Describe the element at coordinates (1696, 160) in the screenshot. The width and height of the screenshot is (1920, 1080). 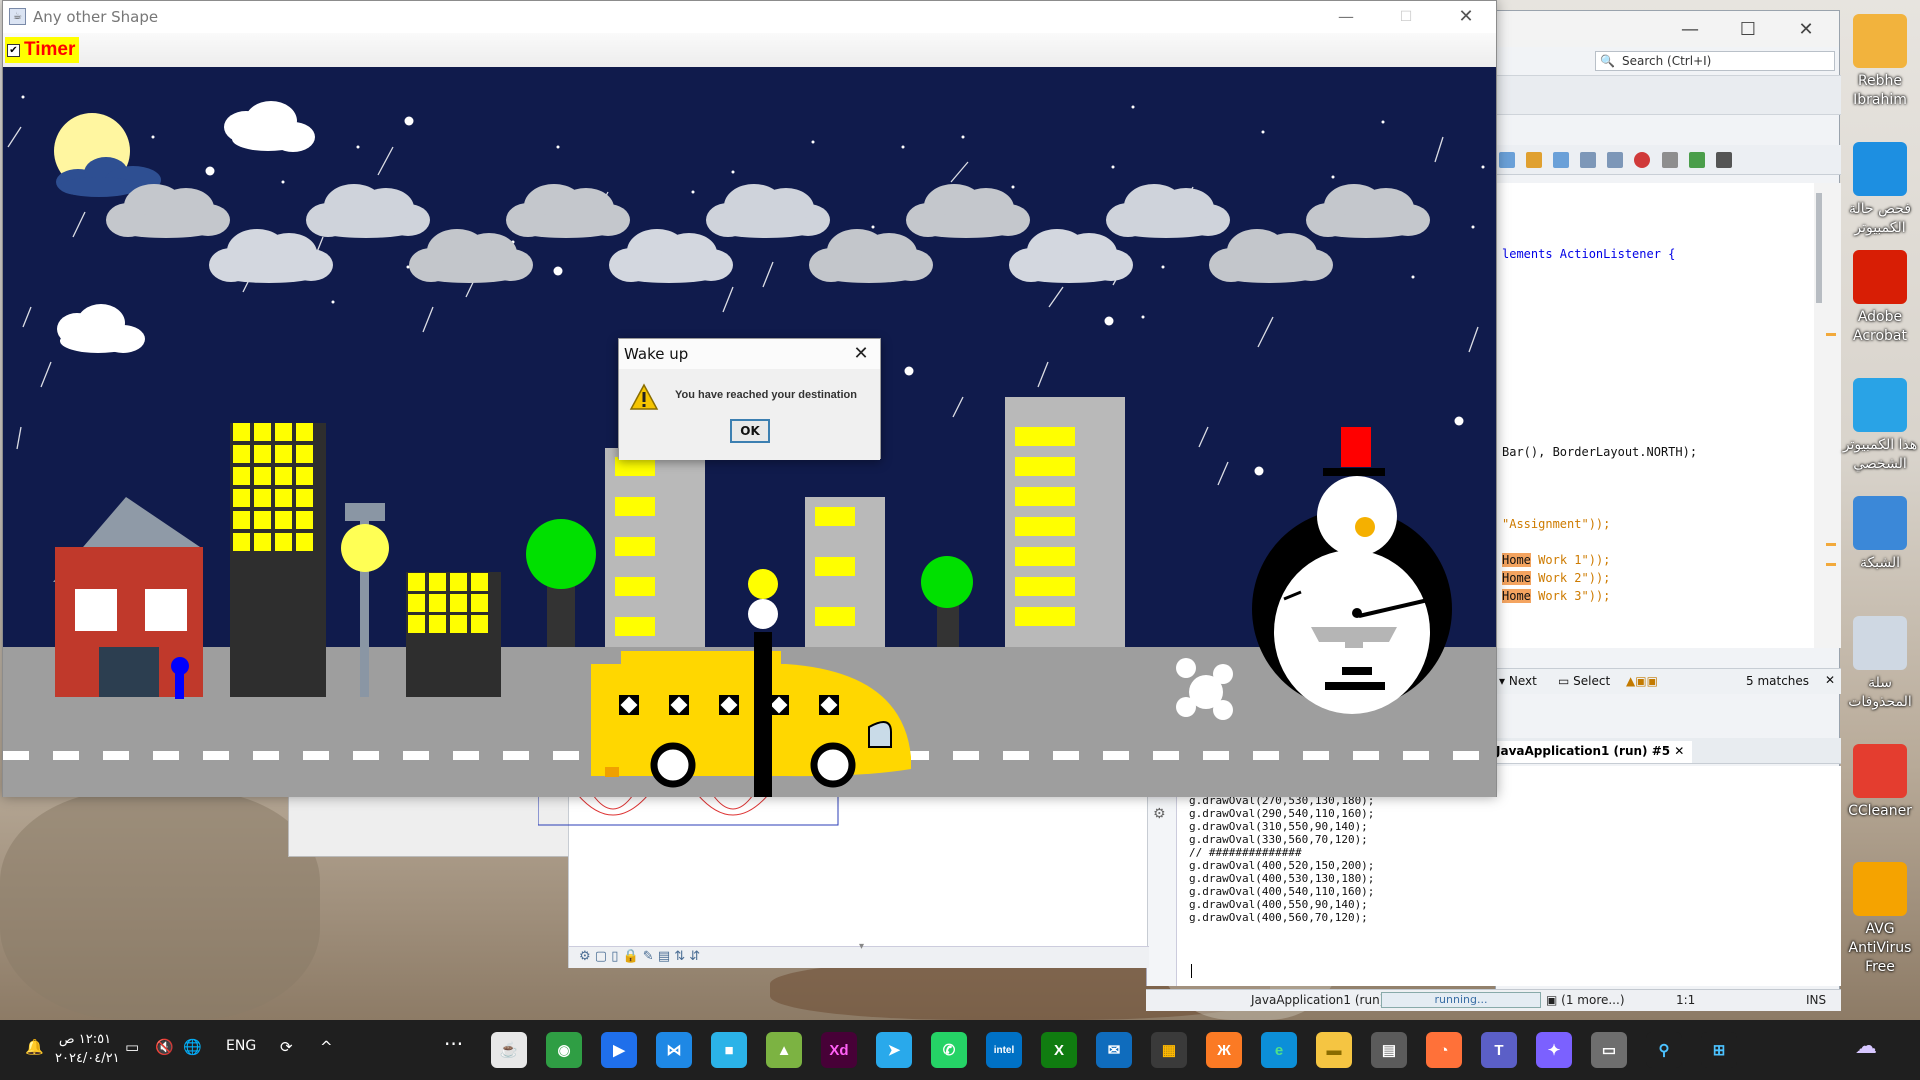
I see `toolbar-comment-icon` at that location.